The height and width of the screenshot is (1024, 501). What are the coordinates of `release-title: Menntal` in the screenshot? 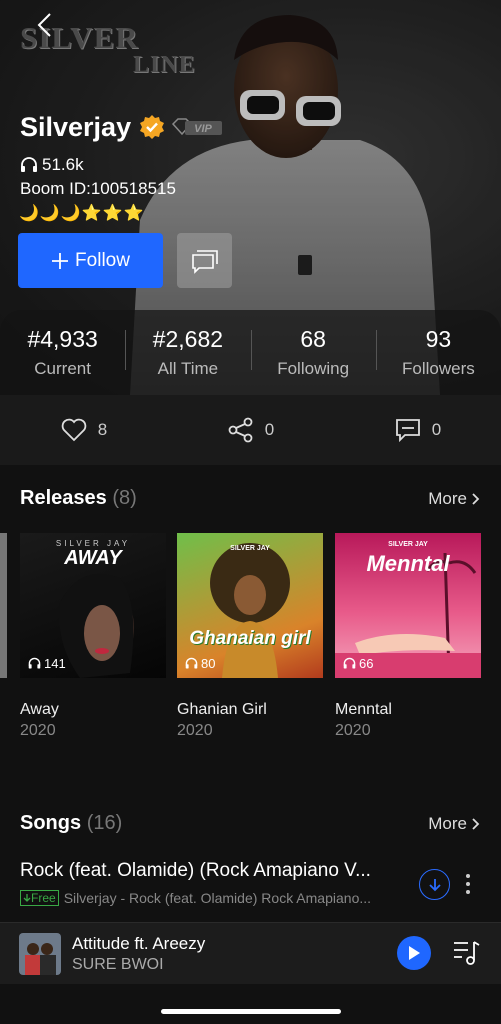 It's located at (363, 709).